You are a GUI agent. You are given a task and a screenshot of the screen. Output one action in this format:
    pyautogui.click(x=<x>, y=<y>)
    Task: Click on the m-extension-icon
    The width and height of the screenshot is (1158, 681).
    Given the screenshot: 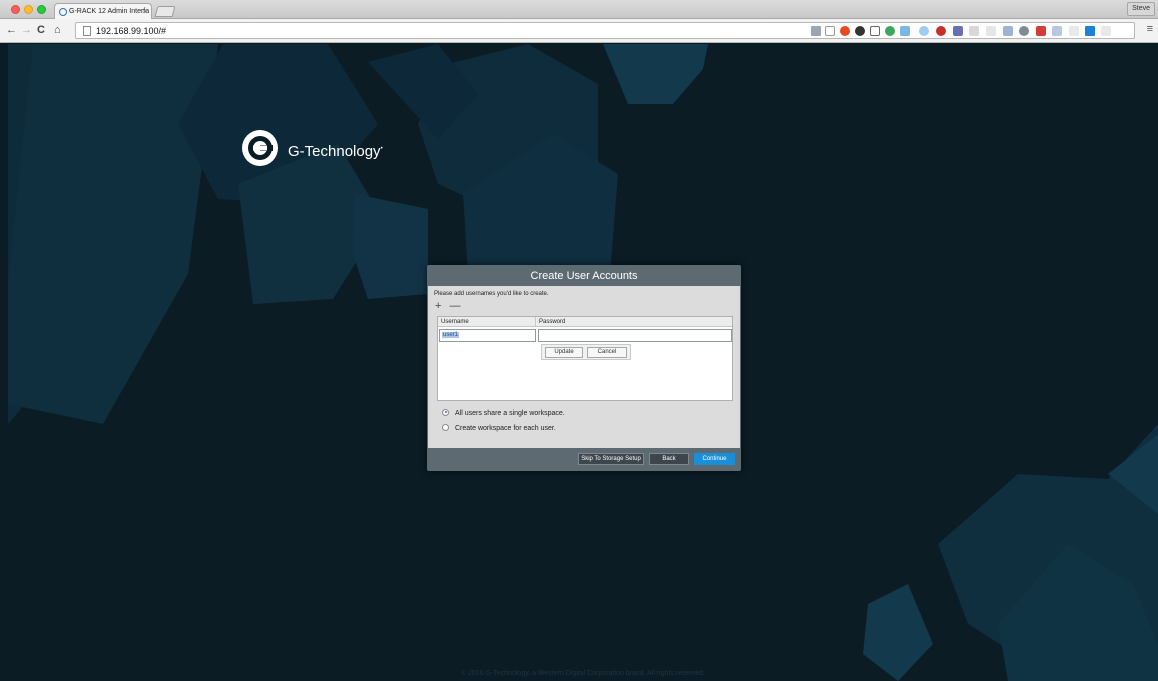 What is the action you would take?
    pyautogui.click(x=974, y=31)
    